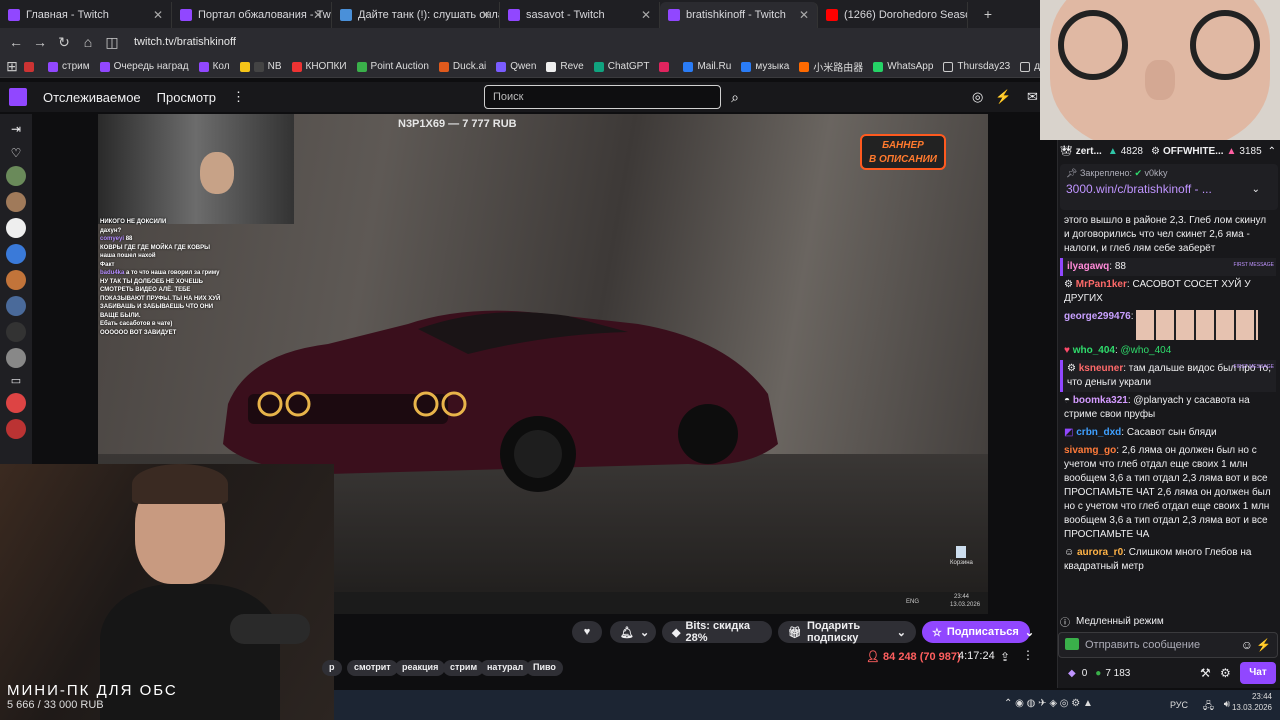 This screenshot has height=720, width=1280. I want to click on bookmark-item: Reve, so click(565, 66).